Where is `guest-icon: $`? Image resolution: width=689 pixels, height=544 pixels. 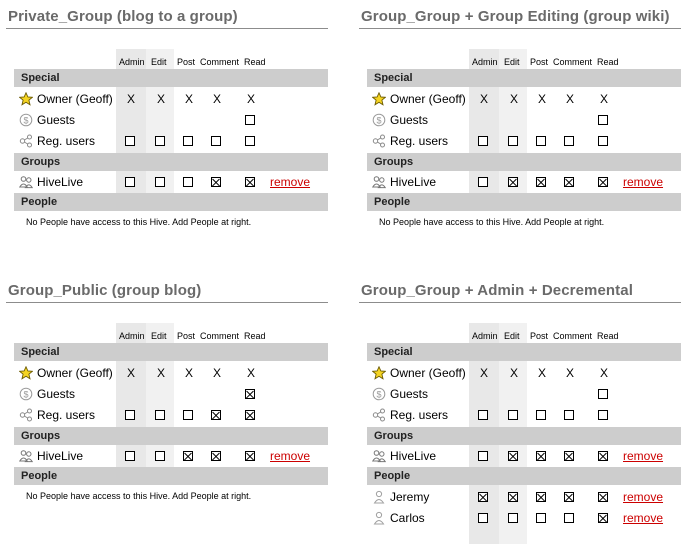
guest-icon: $ is located at coordinates (379, 120).